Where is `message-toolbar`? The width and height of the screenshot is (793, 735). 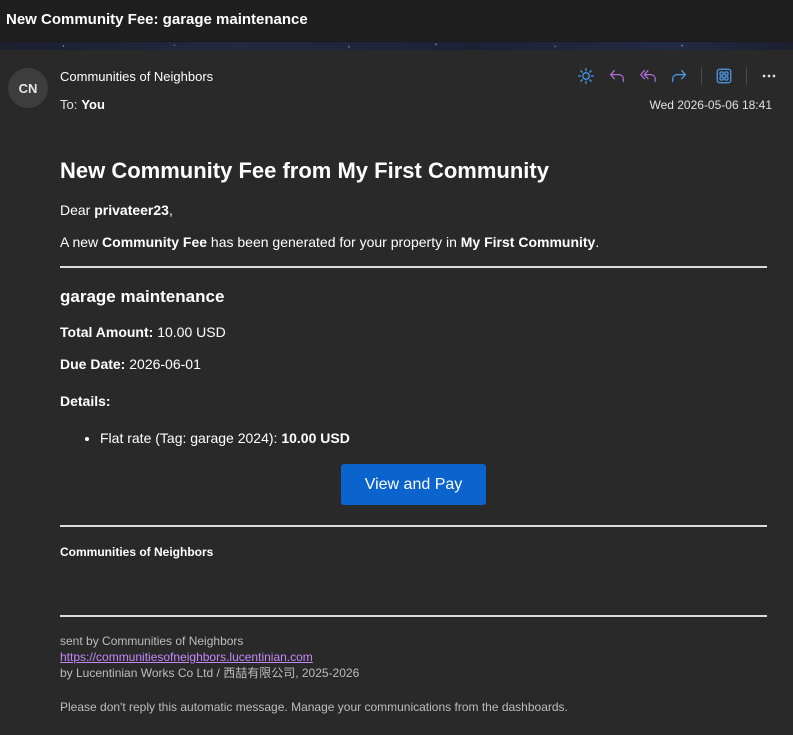 message-toolbar is located at coordinates (677, 76).